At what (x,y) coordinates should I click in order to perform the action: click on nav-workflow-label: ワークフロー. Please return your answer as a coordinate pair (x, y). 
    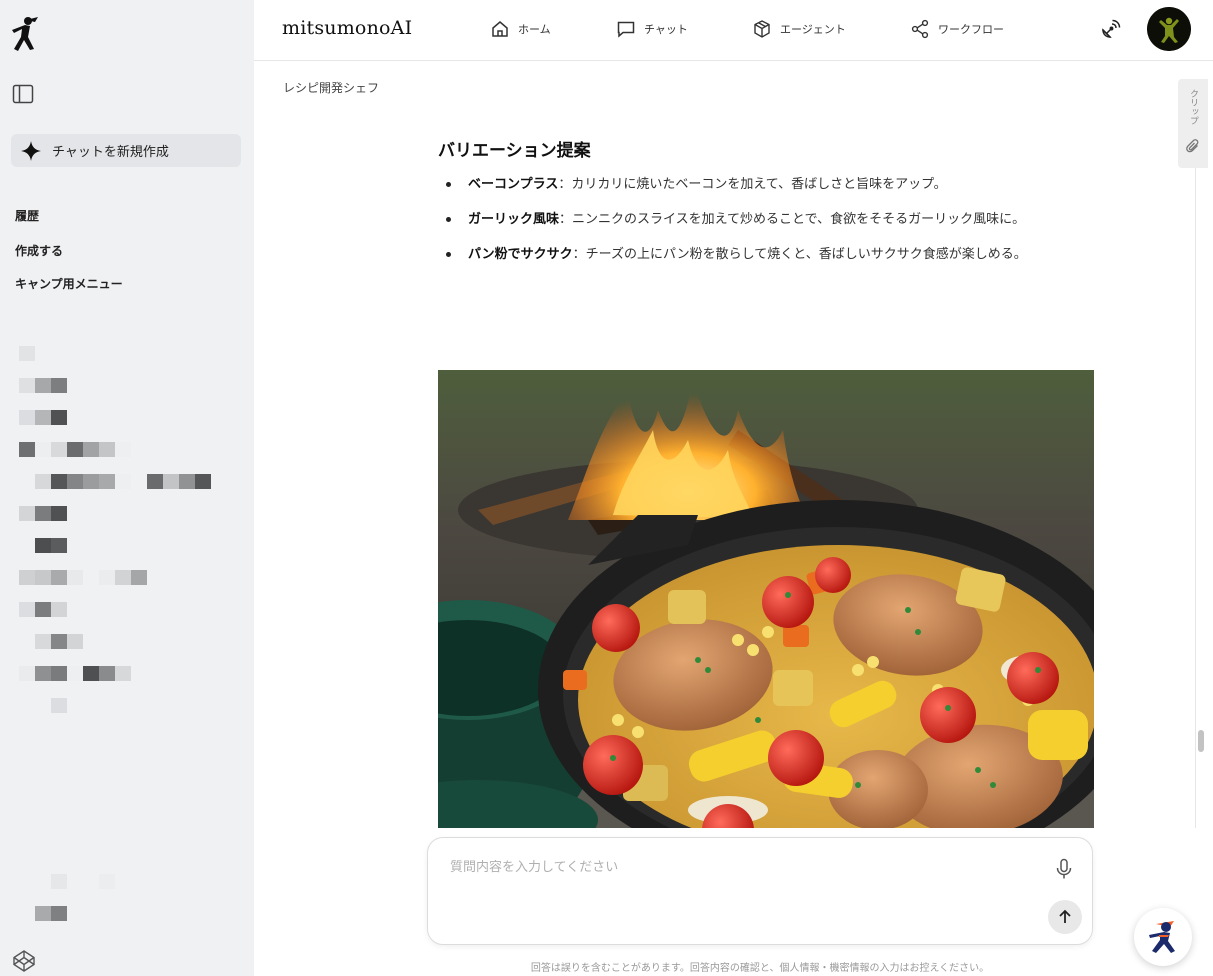
    Looking at the image, I should click on (971, 29).